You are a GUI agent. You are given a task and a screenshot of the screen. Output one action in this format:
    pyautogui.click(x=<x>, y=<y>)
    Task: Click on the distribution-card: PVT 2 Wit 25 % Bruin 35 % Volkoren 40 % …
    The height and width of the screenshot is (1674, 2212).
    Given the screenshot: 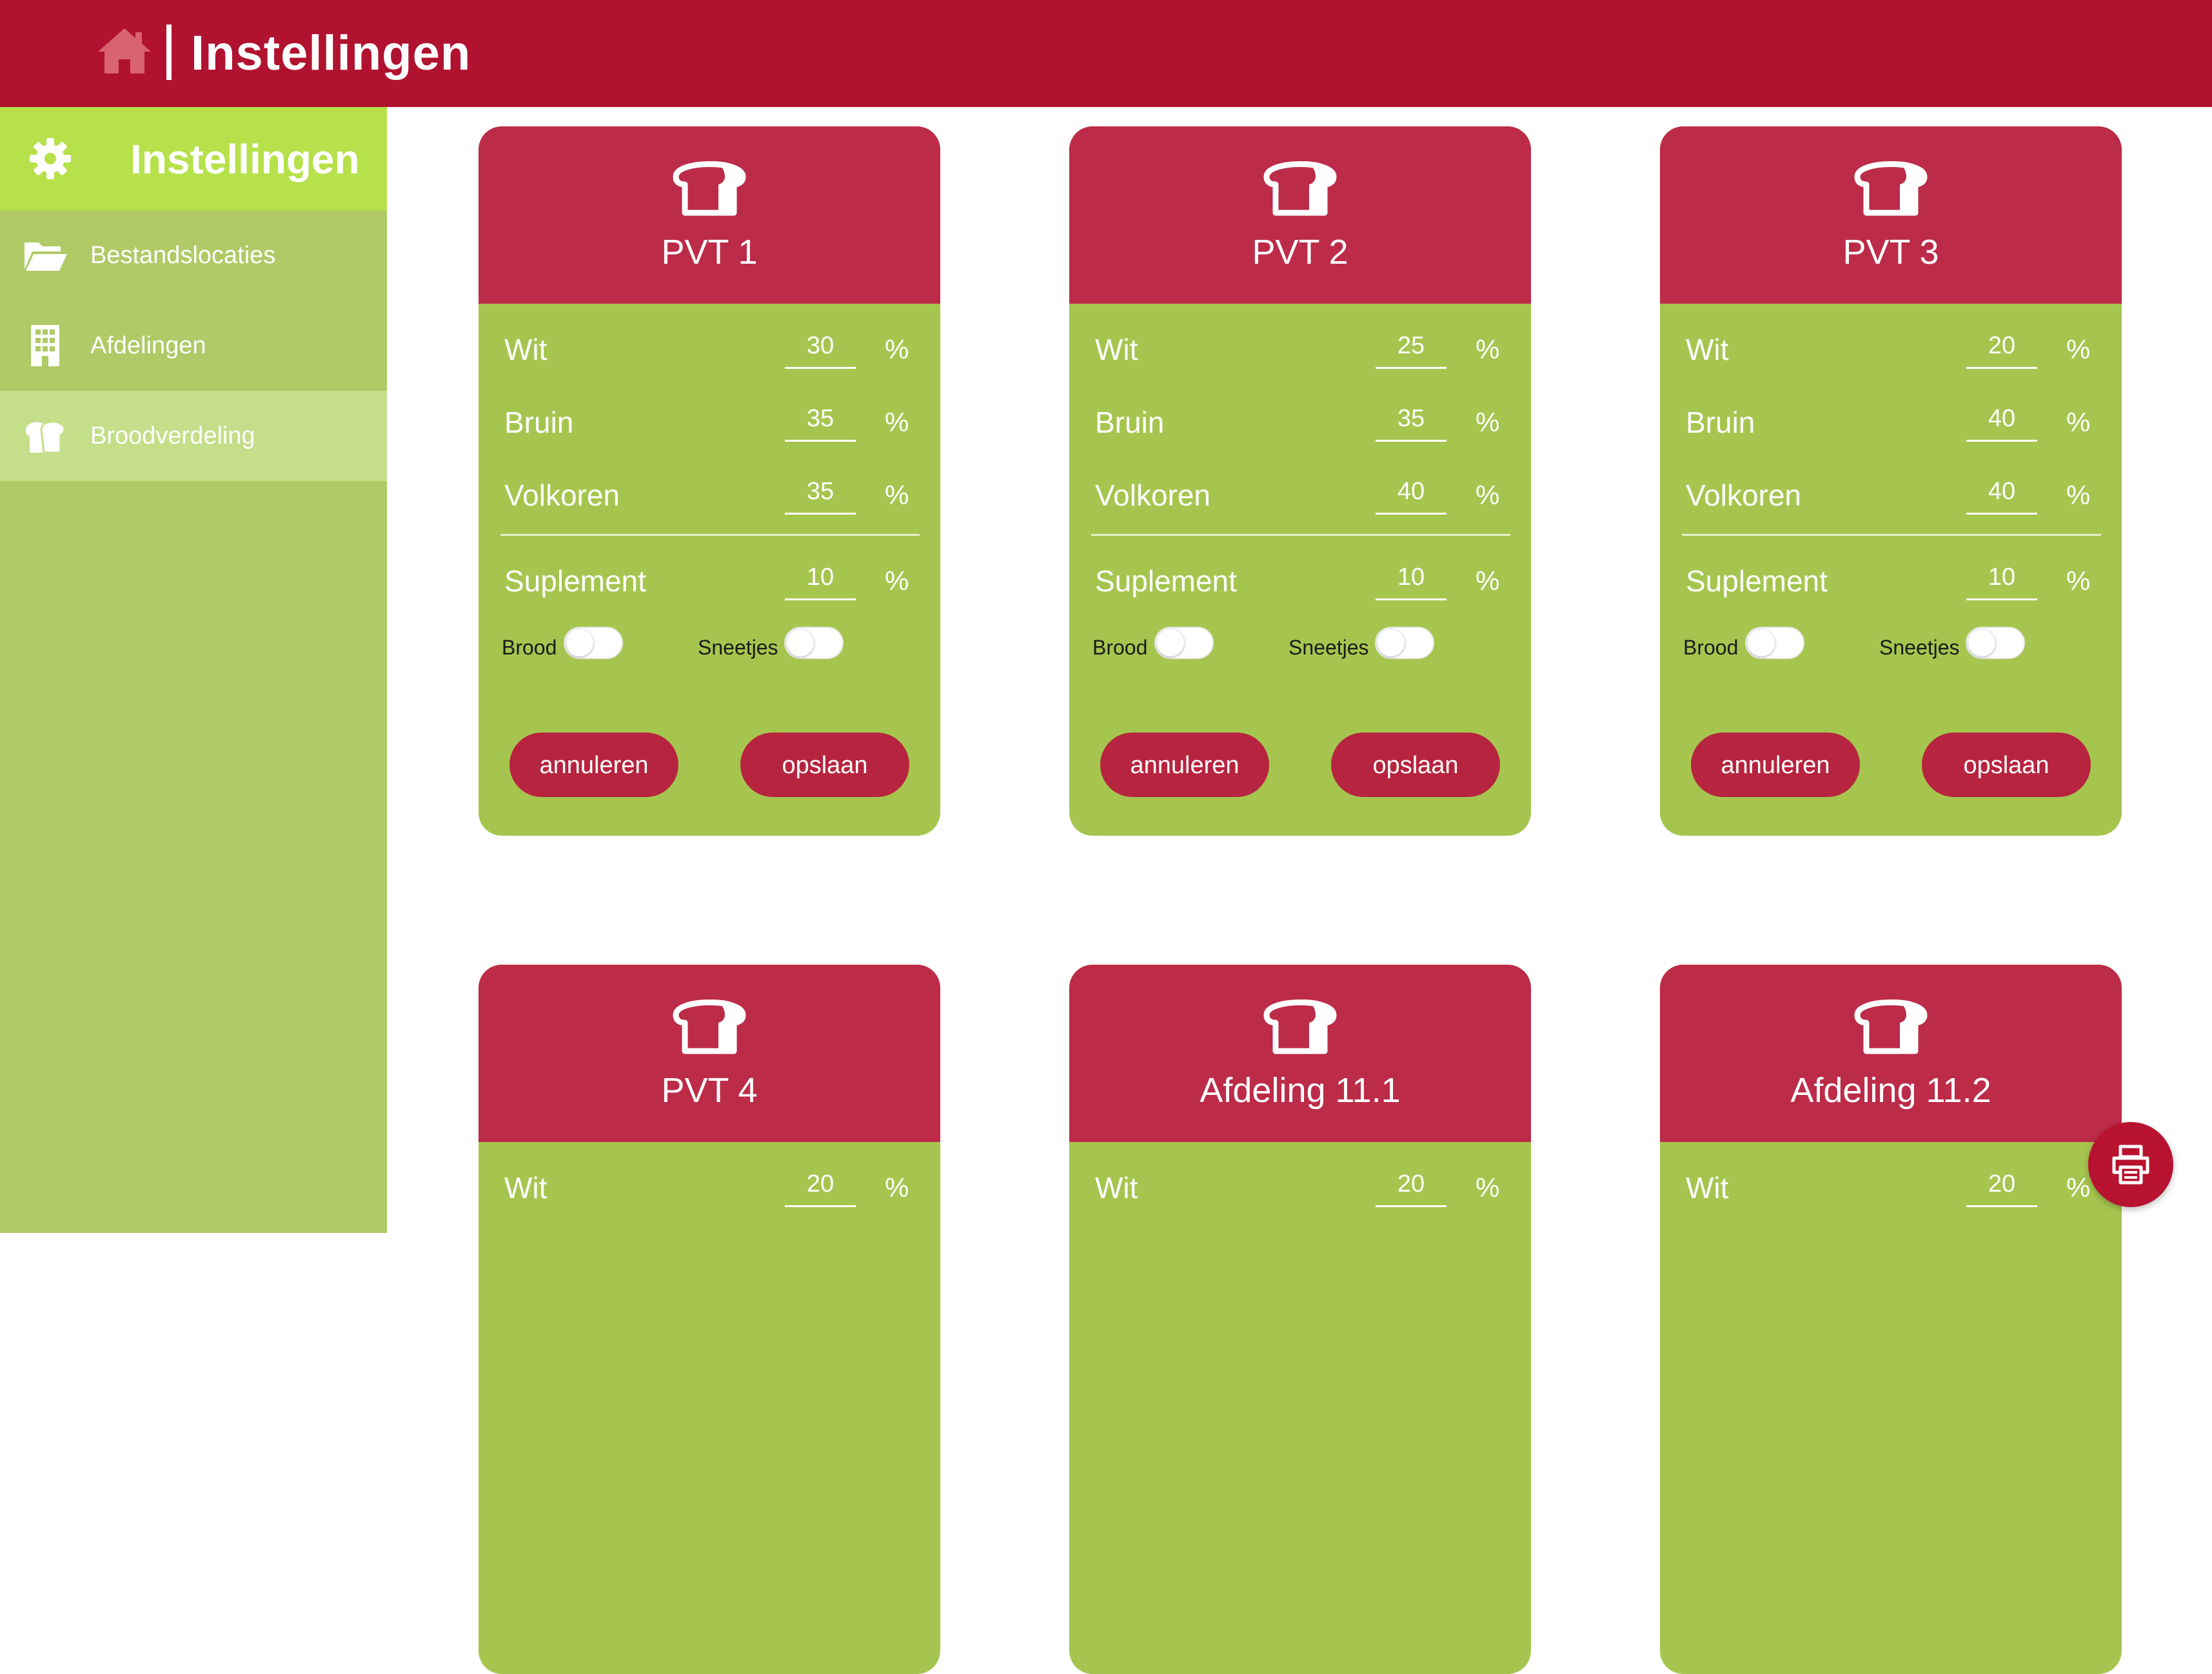 What is the action you would take?
    pyautogui.click(x=1300, y=481)
    